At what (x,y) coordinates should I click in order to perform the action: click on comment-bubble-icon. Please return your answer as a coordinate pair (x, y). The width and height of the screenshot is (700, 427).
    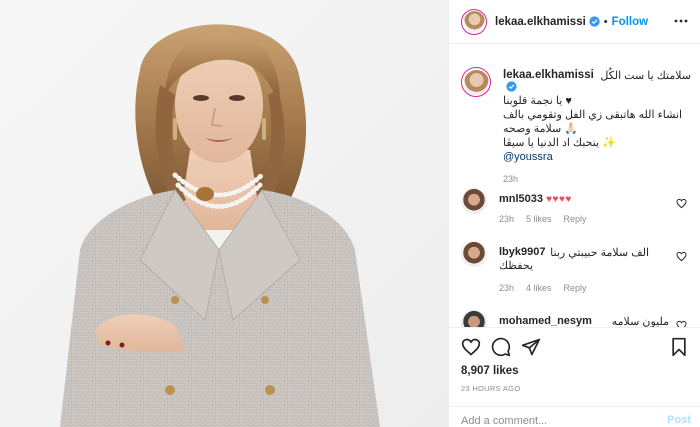
    Looking at the image, I should click on (501, 347).